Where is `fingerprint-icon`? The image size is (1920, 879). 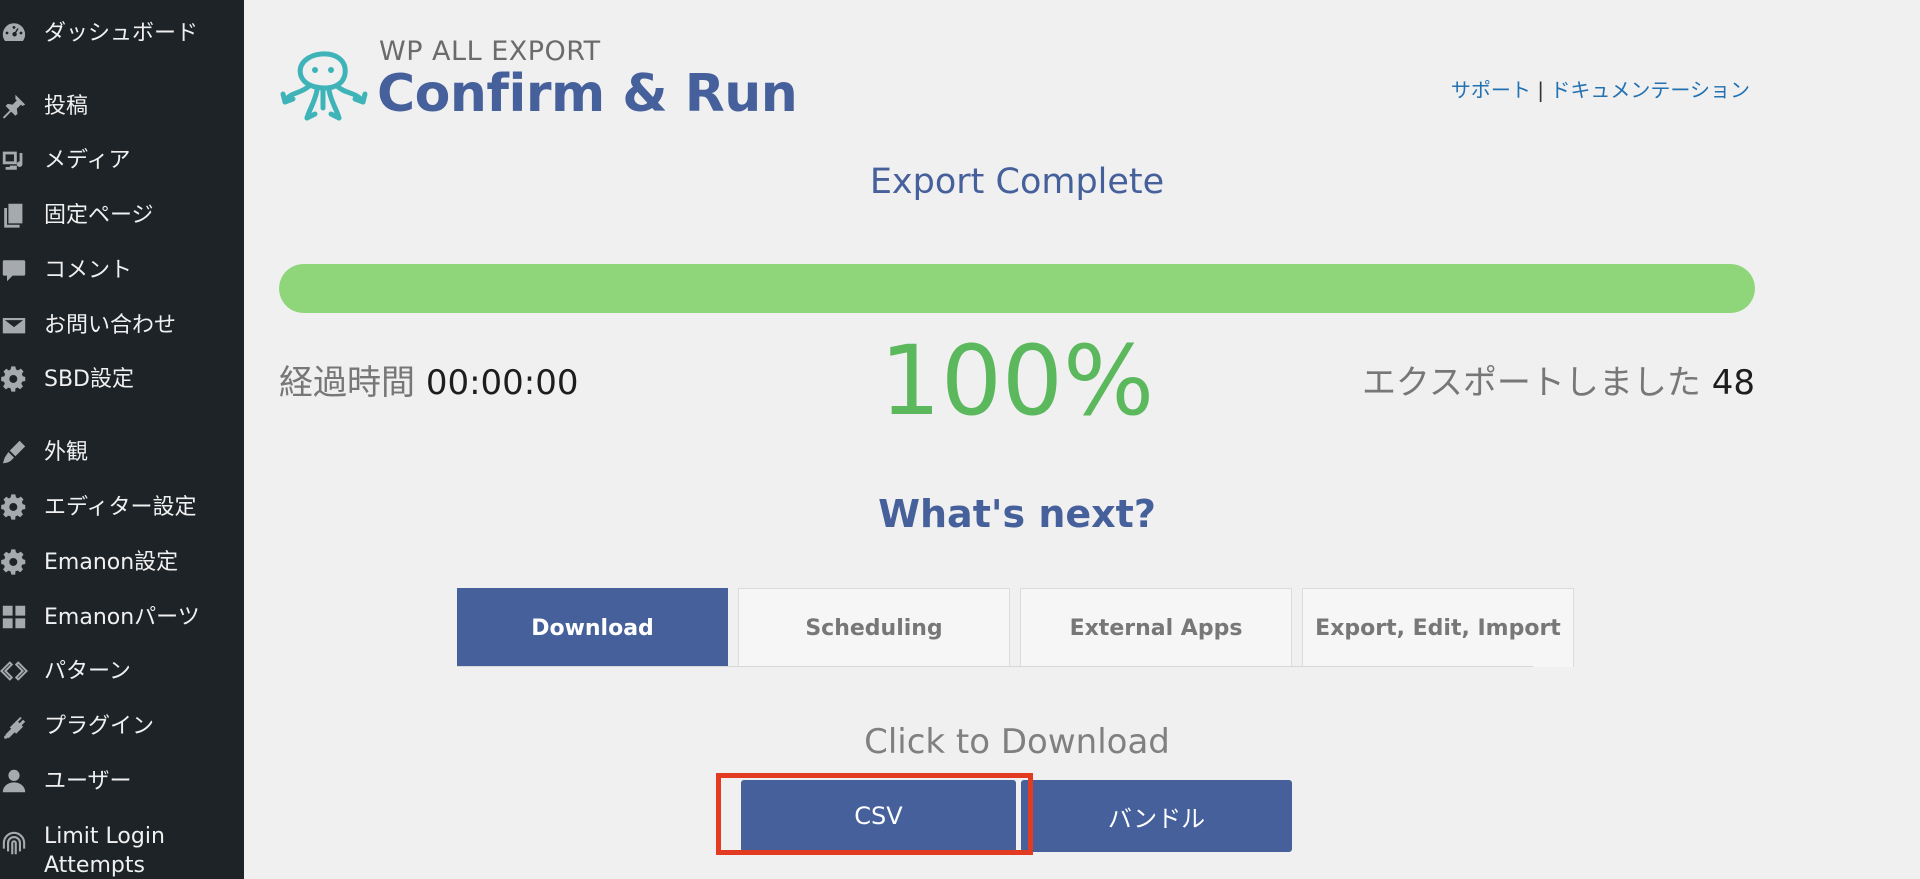 fingerprint-icon is located at coordinates (22, 843).